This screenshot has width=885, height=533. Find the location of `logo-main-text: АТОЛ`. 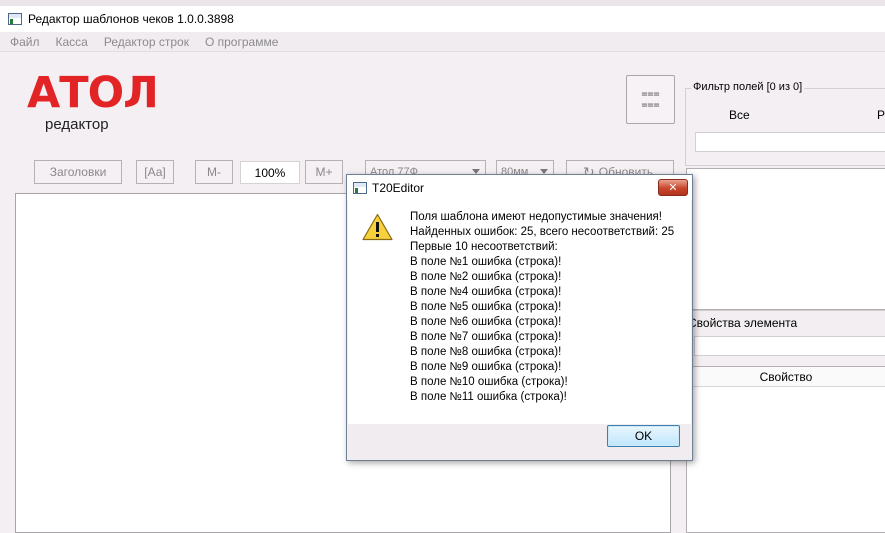

logo-main-text: АТОЛ is located at coordinates (93, 93).